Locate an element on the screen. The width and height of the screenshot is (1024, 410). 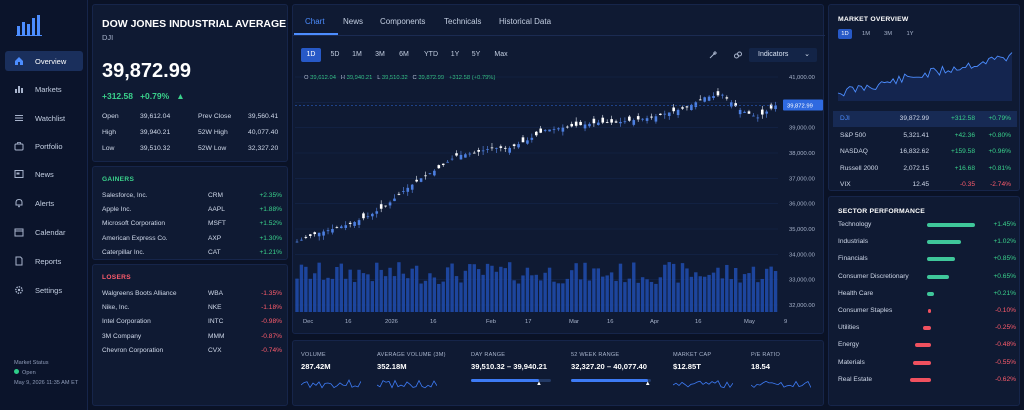
sector-row: Financials +0.85% is located at coordinates (927, 260).